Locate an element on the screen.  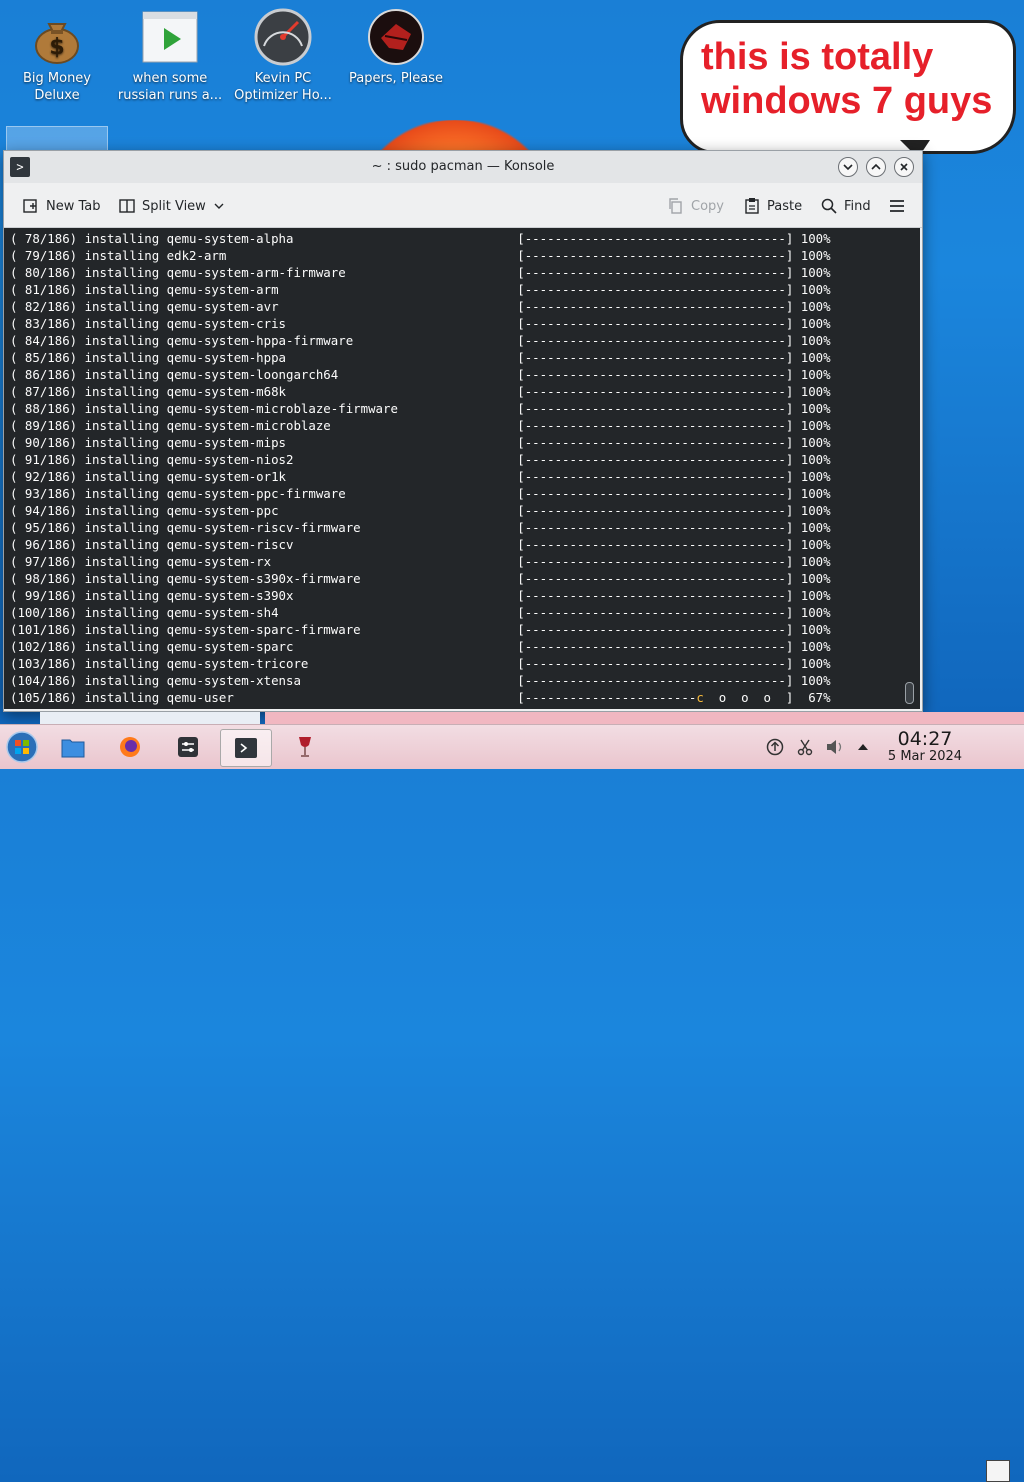
chevron-up-icon is located at coordinates (876, 166).